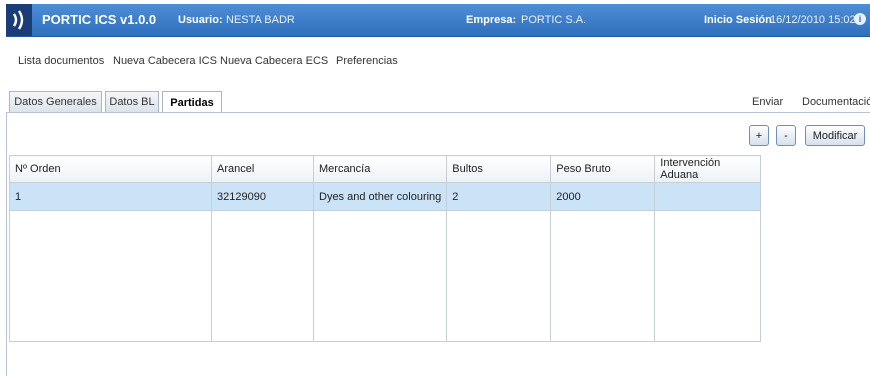  I want to click on usuario-label: Usuario:, so click(200, 20).